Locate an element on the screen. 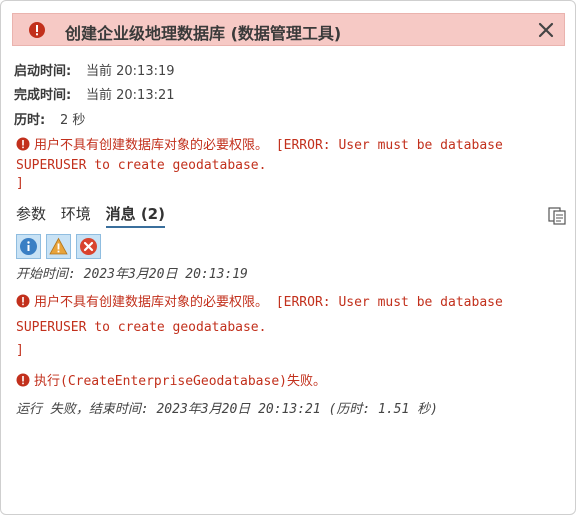  duration-value: 2 秒 is located at coordinates (73, 120).